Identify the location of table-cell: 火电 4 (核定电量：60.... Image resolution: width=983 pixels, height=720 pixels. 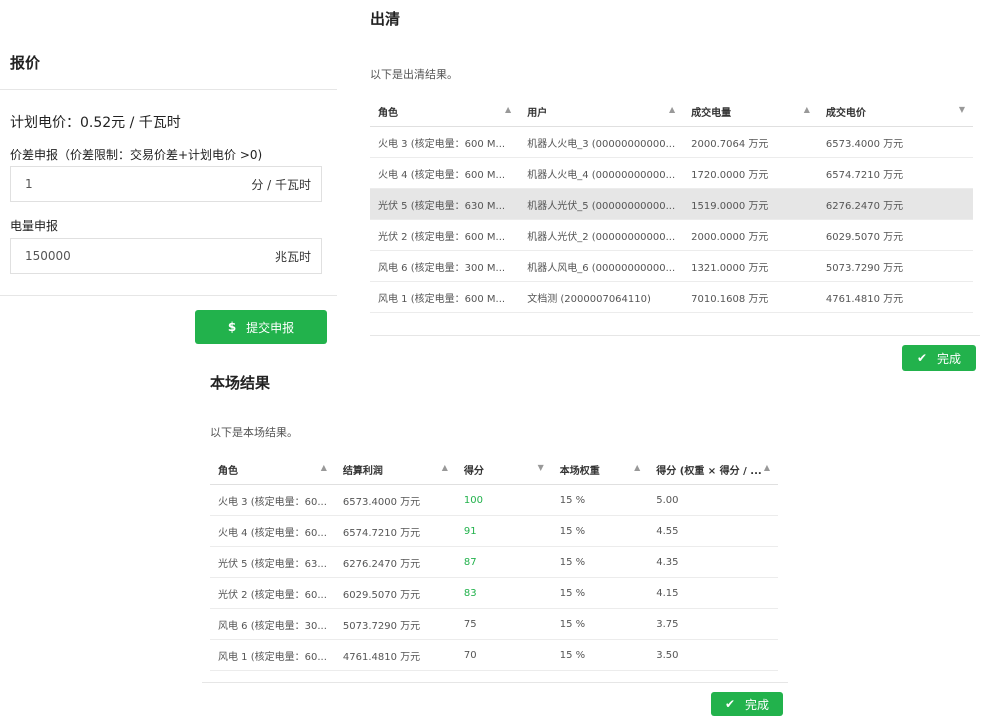
(272, 531).